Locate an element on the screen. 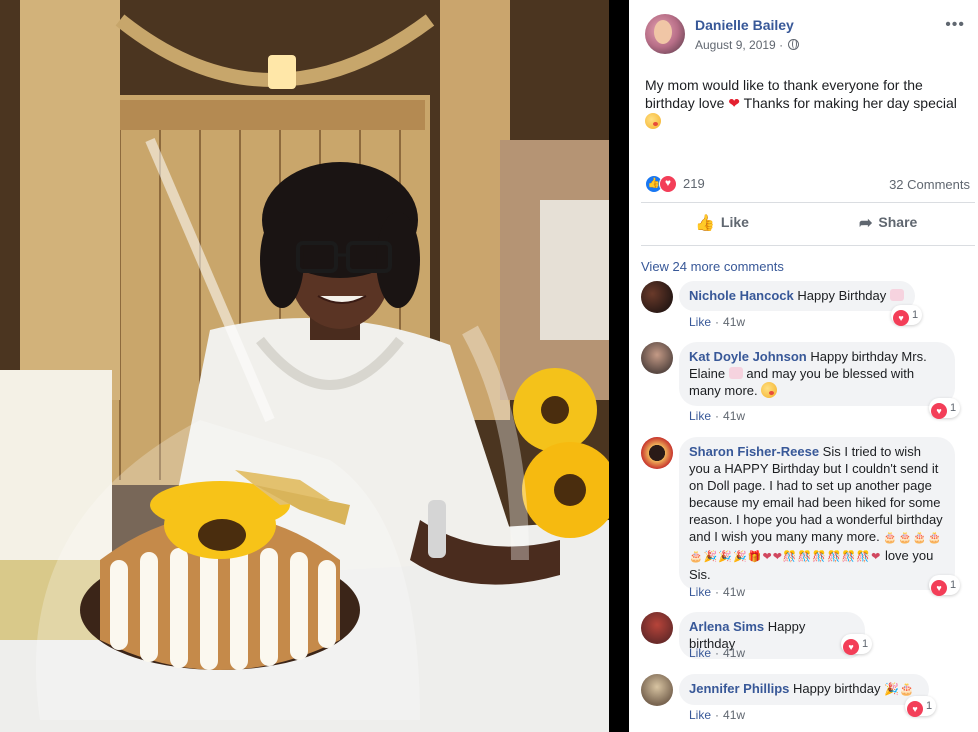 The height and width of the screenshot is (732, 978). reaction-count: 219 is located at coordinates (694, 183).